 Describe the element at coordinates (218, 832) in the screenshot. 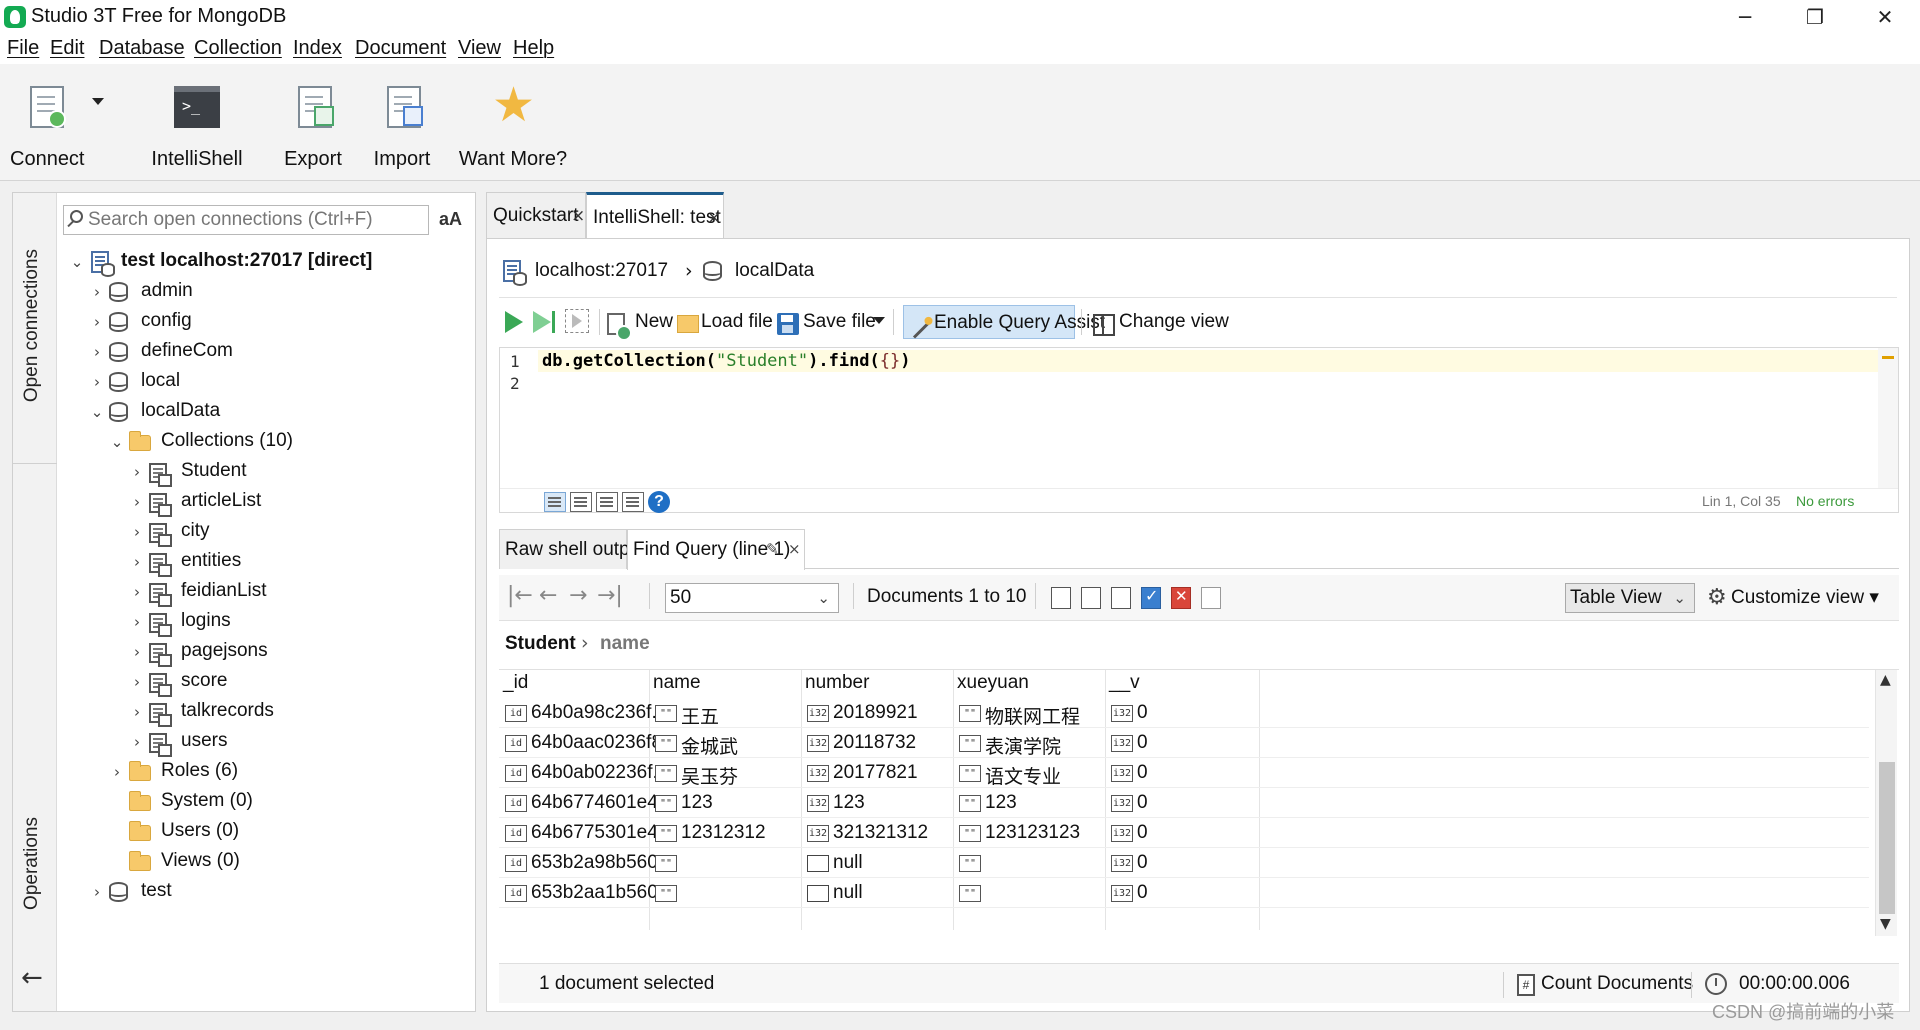

I see `tree-item: Users (0)` at that location.